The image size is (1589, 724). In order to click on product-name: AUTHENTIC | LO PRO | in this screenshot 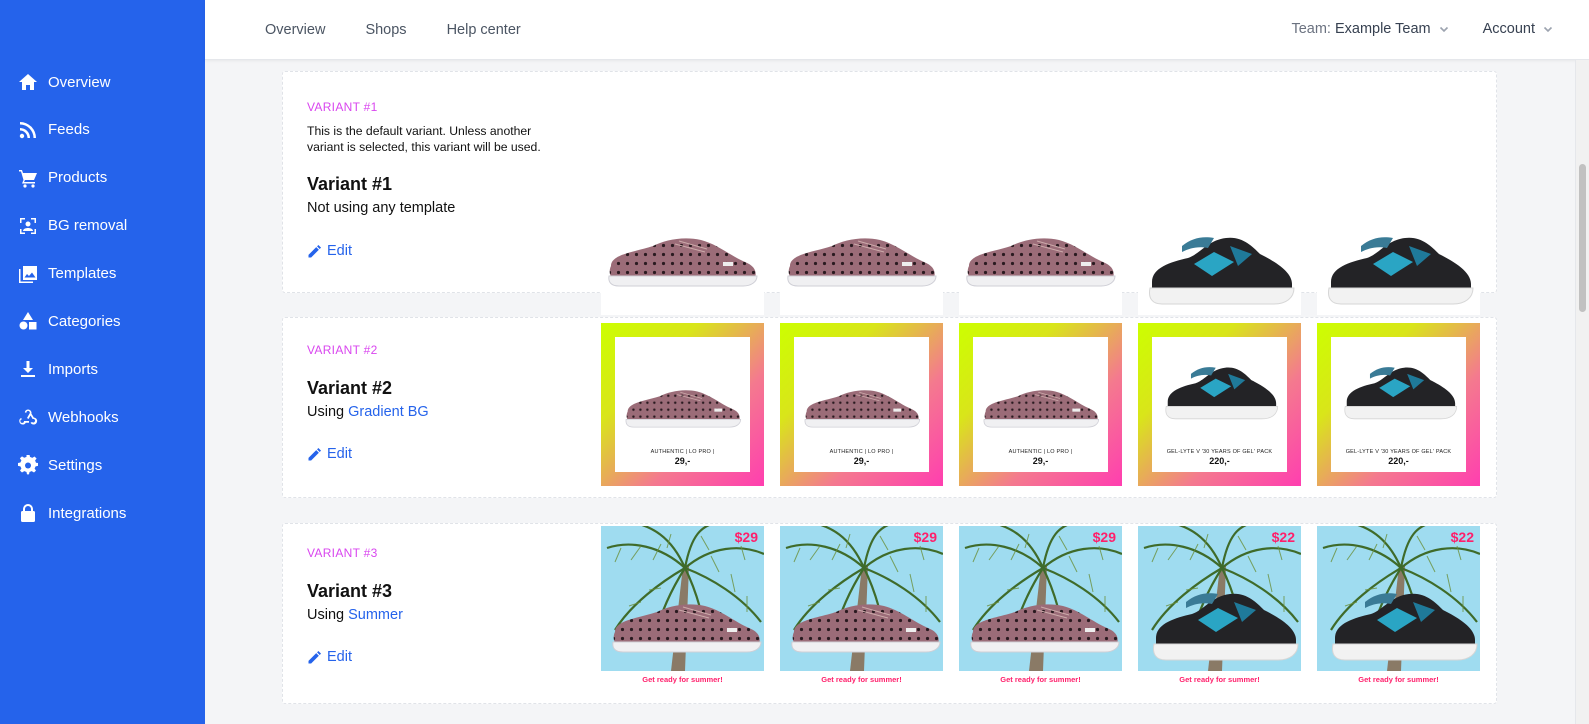, I will do `click(682, 452)`.